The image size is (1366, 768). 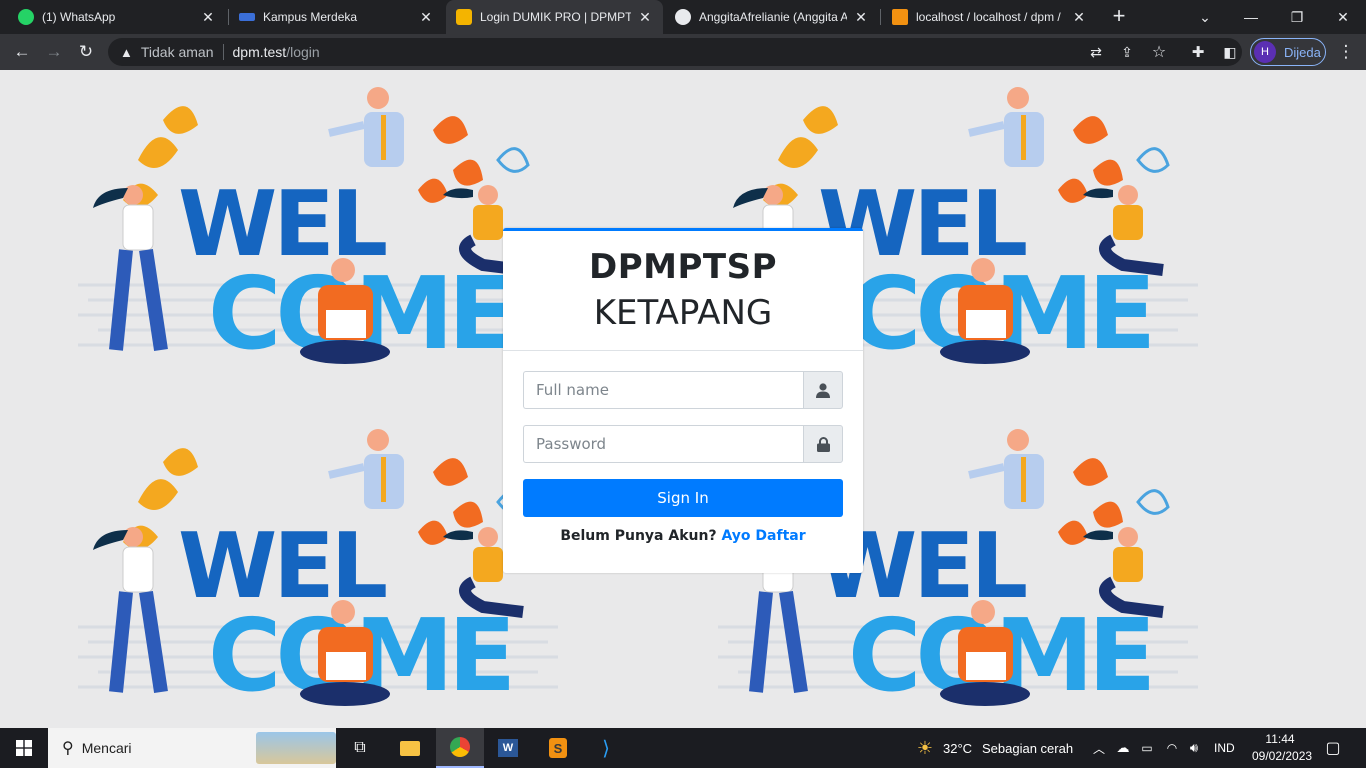 What do you see at coordinates (1333, 748) in the screenshot?
I see `notification-icon: ▢` at bounding box center [1333, 748].